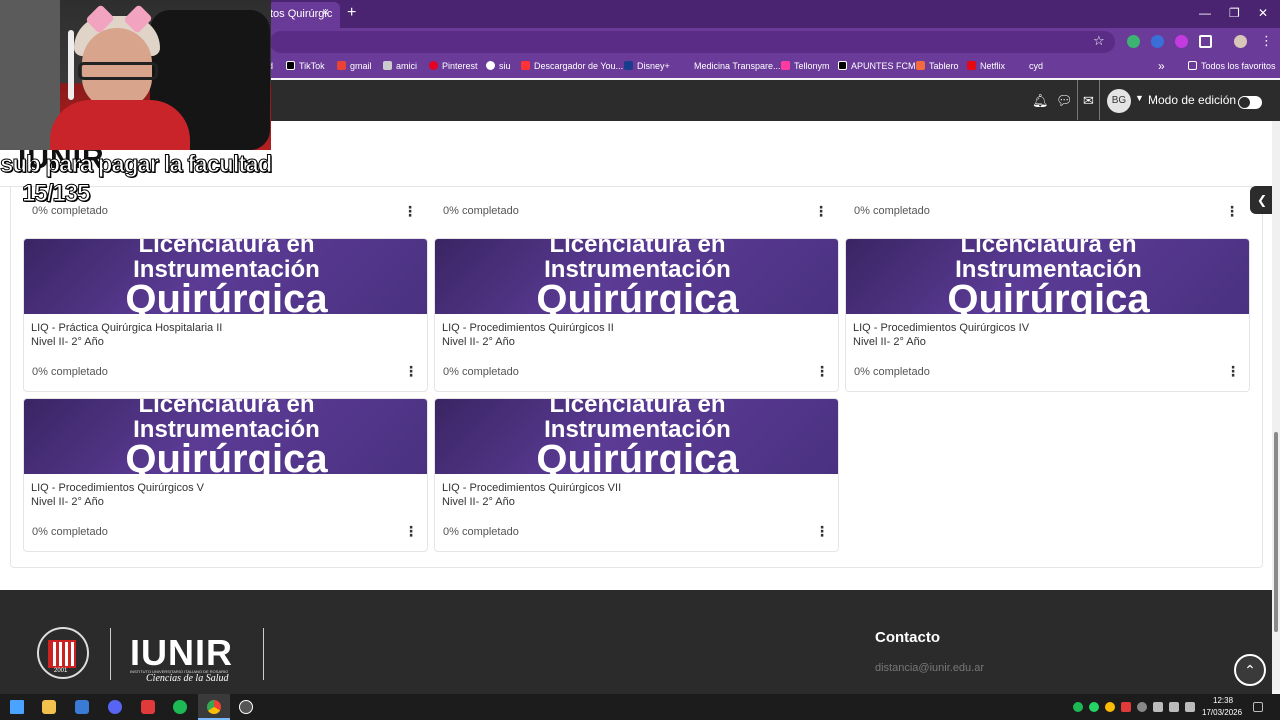  What do you see at coordinates (55, 194) in the screenshot?
I see `stream-overlay-counter: 15/135` at bounding box center [55, 194].